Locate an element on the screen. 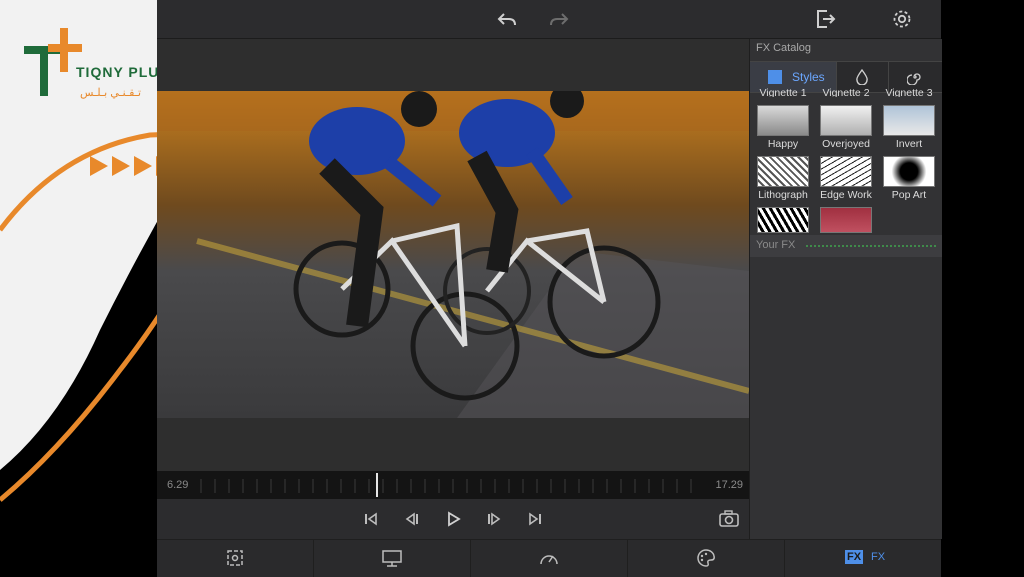 This screenshot has width=1024, height=577. display-icon is located at coordinates (392, 558).